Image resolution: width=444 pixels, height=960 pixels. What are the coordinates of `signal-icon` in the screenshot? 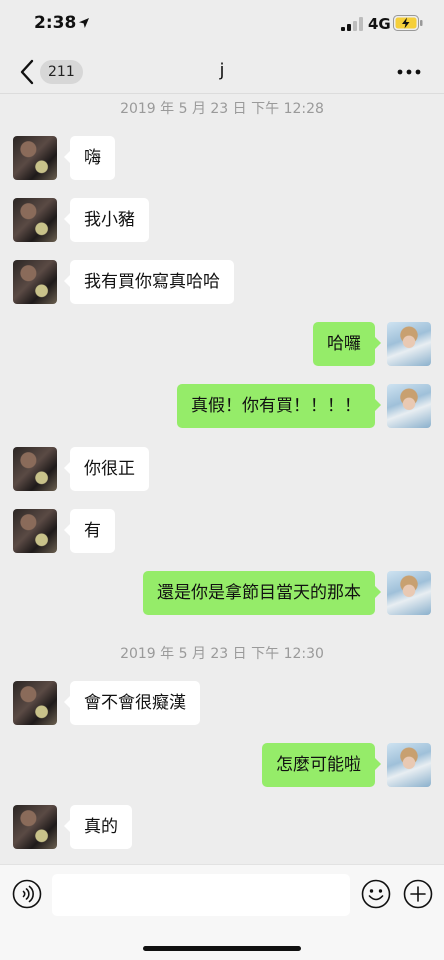 It's located at (352, 24).